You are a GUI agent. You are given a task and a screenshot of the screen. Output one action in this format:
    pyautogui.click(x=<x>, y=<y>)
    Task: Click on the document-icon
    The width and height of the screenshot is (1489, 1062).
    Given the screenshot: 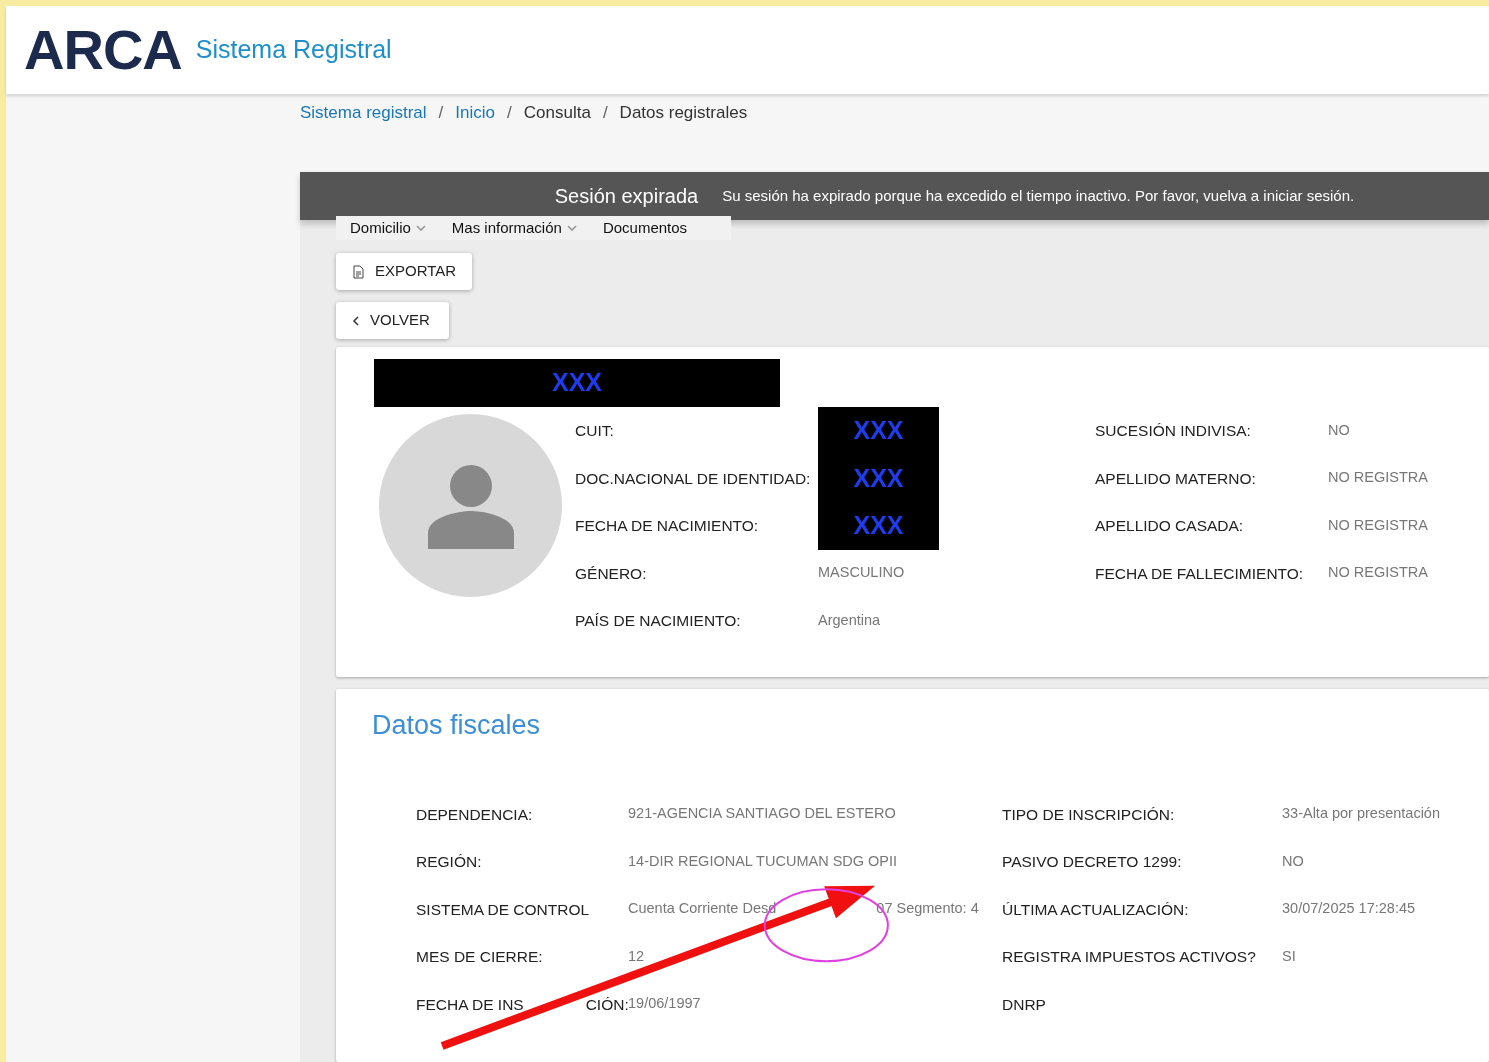 What is the action you would take?
    pyautogui.click(x=358, y=271)
    